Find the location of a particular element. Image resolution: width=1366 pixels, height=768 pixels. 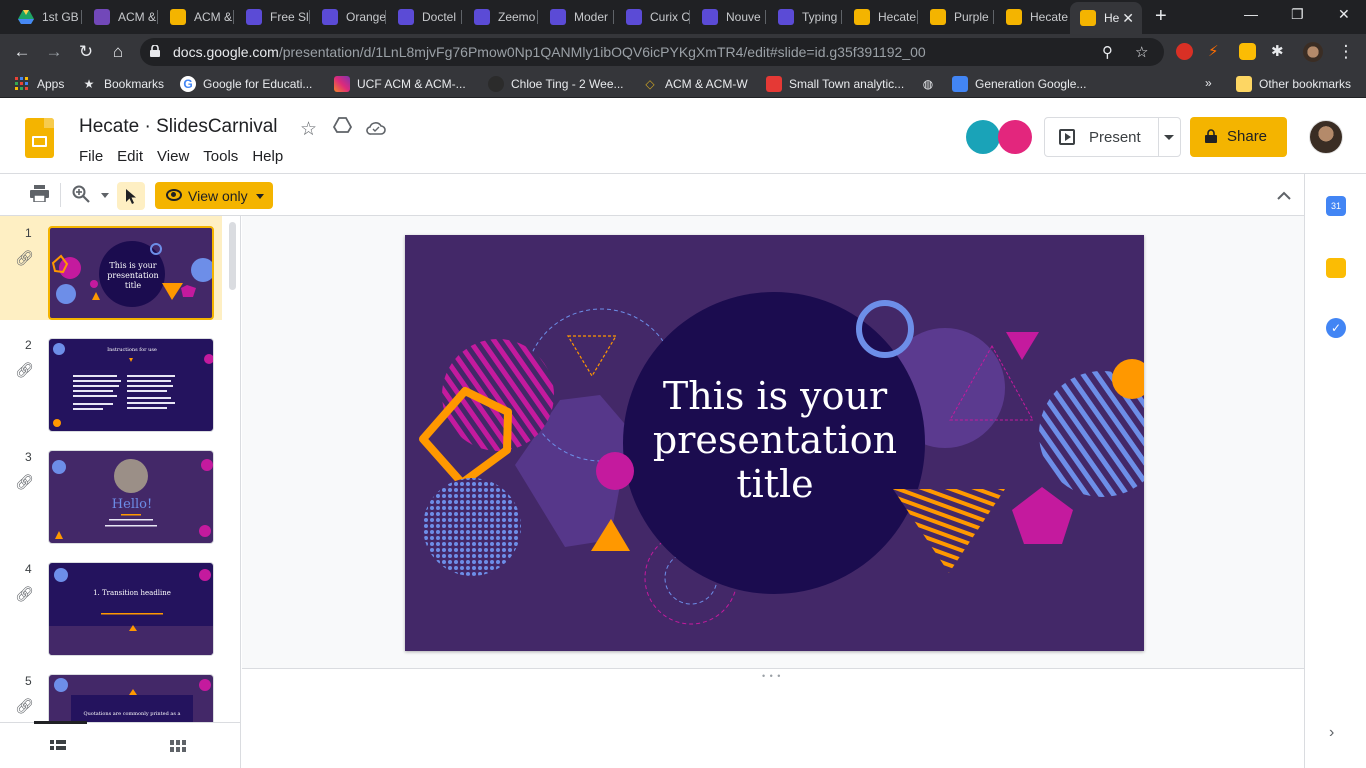

browser-tab-active: He ✕ is located at coordinates (1106, 18).